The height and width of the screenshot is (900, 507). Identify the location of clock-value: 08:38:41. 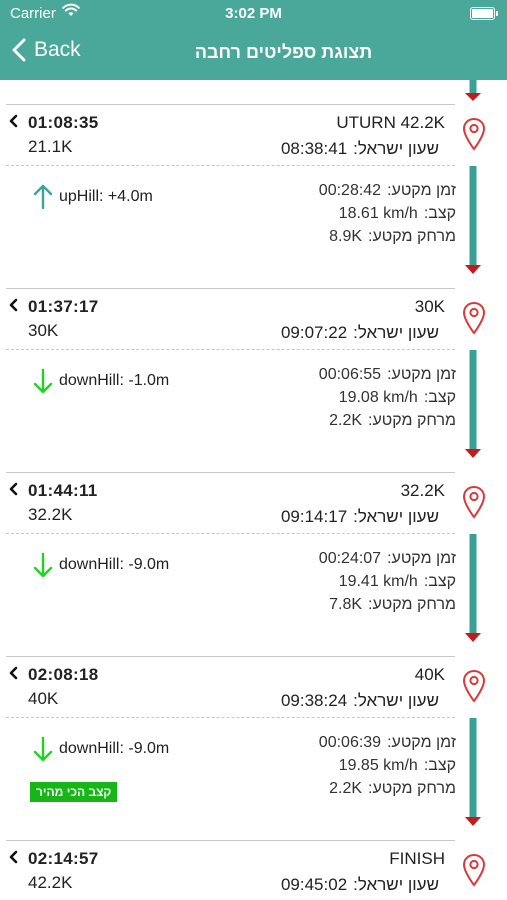
(314, 148).